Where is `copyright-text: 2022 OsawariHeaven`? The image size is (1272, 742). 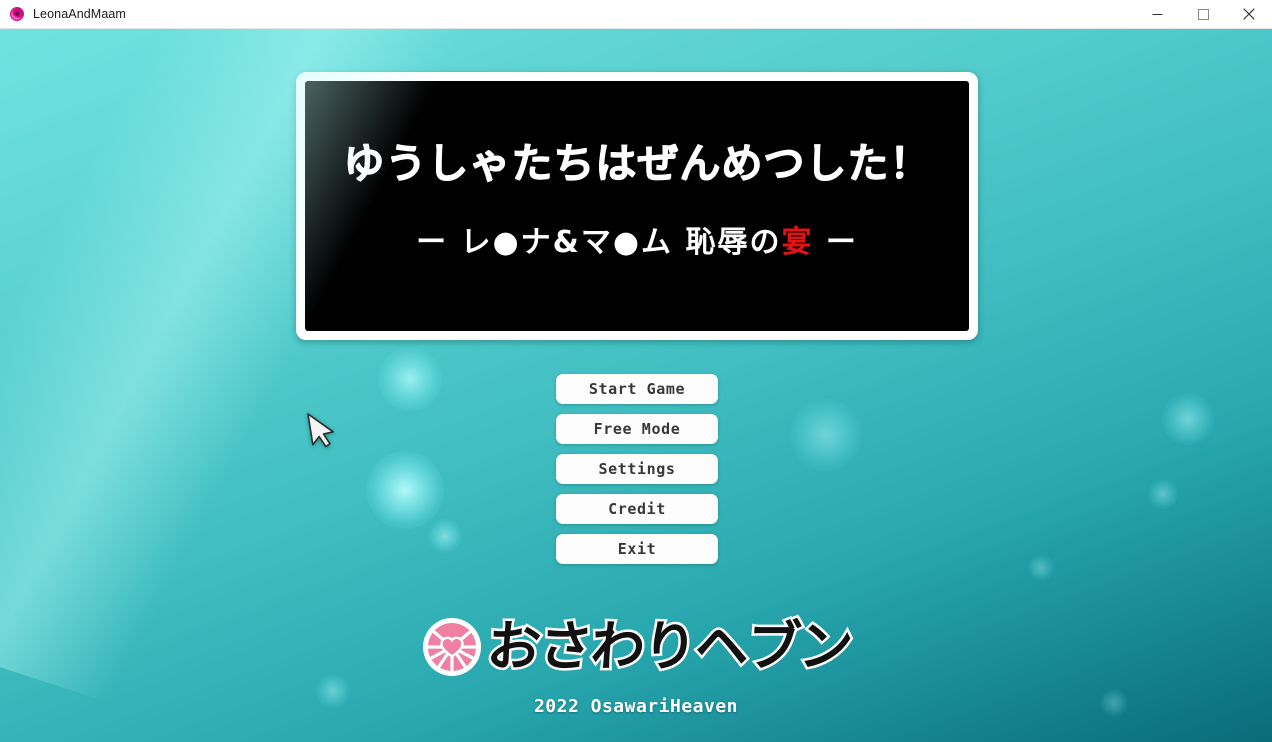 copyright-text: 2022 OsawariHeaven is located at coordinates (636, 706).